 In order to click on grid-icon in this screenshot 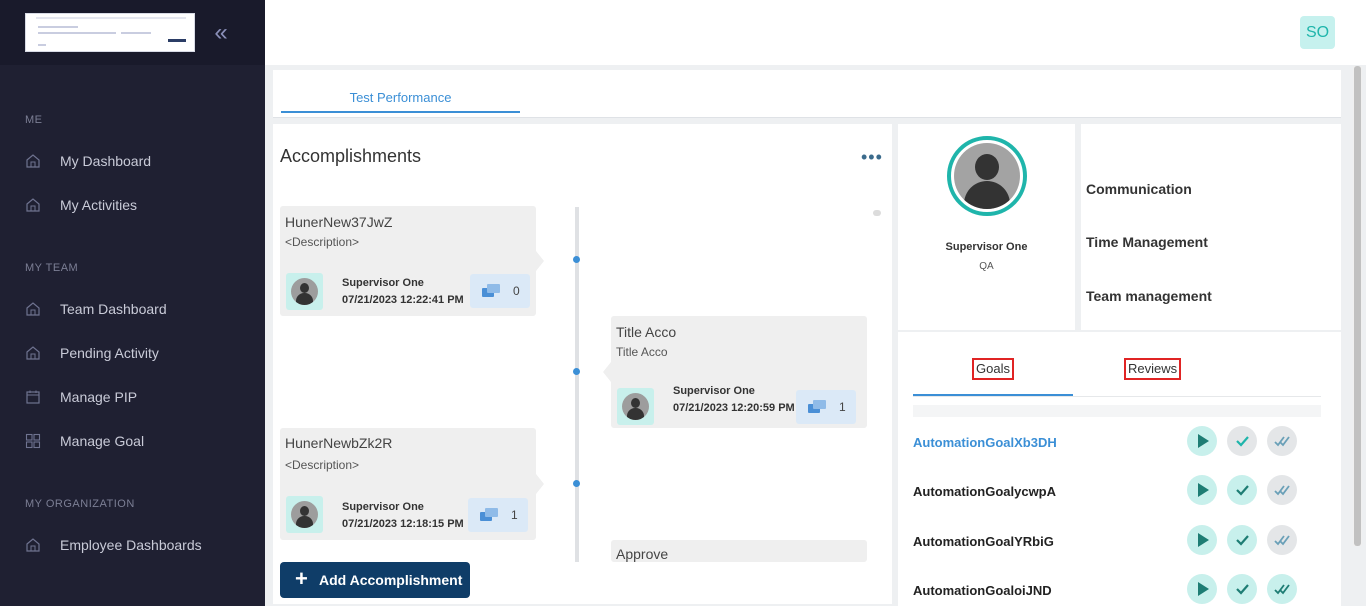, I will do `click(33, 441)`.